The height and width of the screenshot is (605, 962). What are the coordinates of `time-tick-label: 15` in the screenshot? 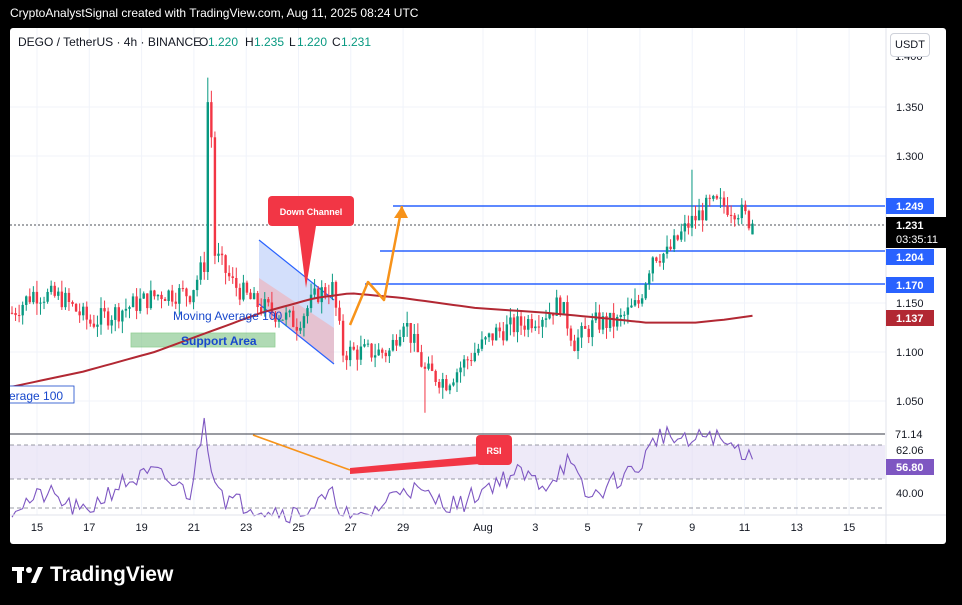 It's located at (849, 528).